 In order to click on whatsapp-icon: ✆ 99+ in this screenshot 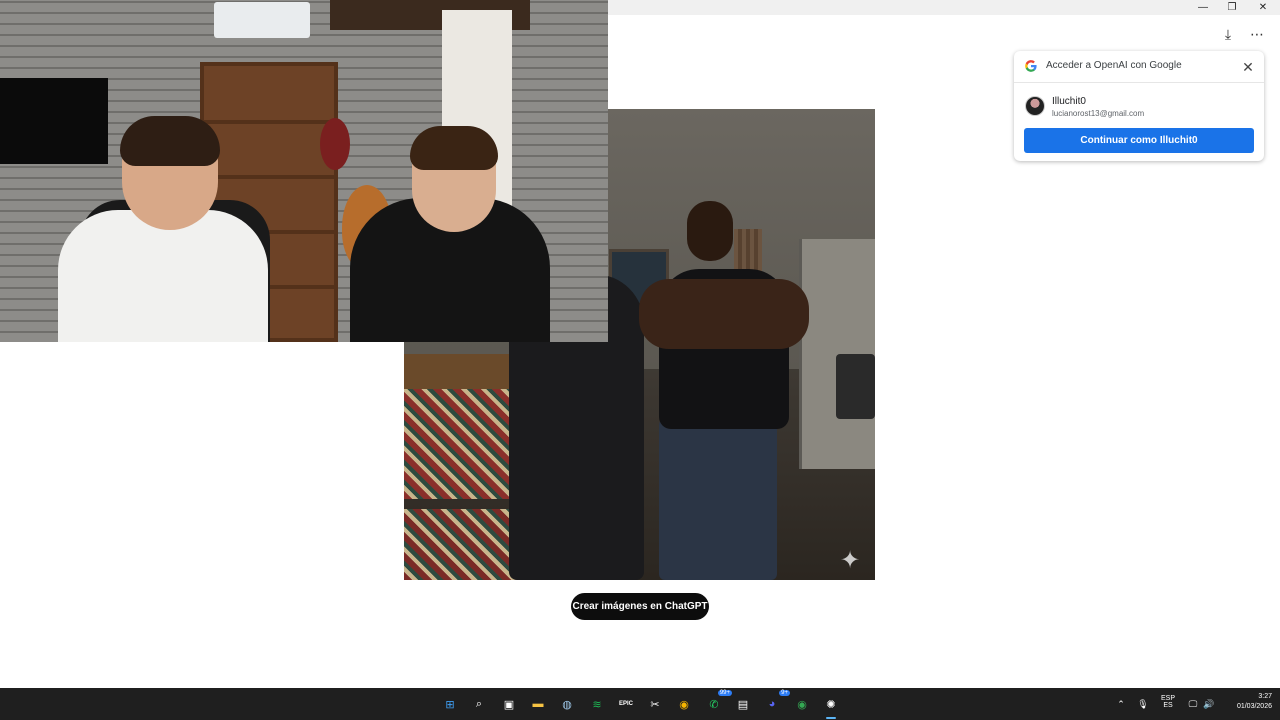, I will do `click(718, 702)`.